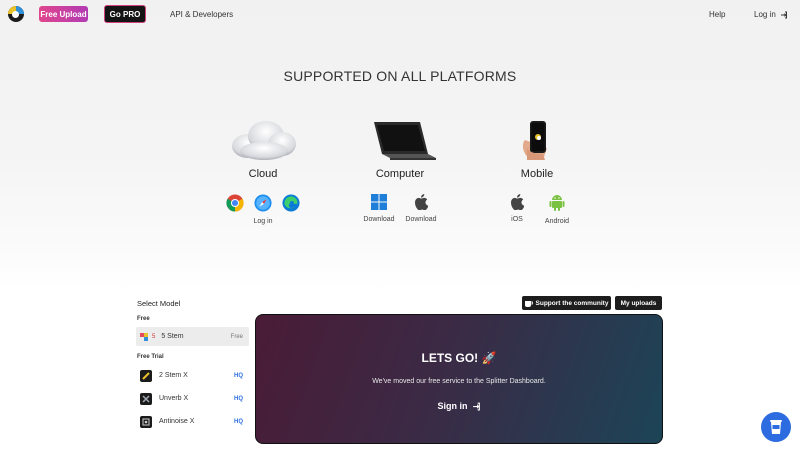 The height and width of the screenshot is (451, 800). I want to click on computer-title: Computer, so click(400, 174).